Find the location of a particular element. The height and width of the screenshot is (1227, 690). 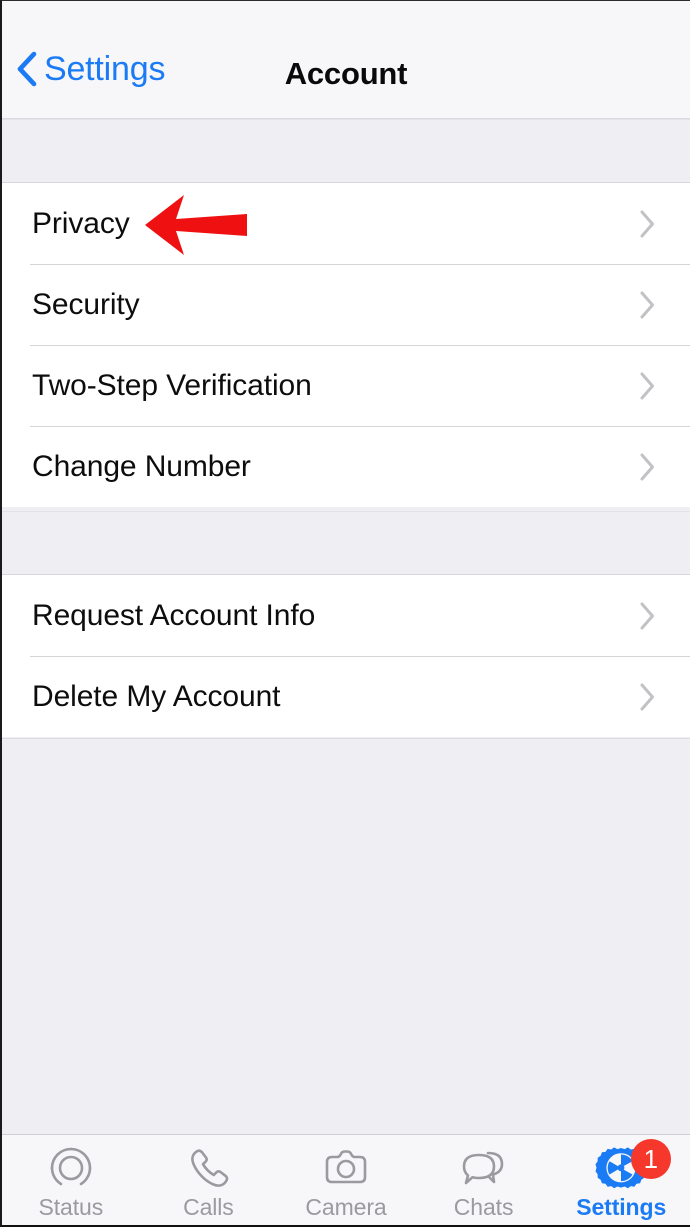

tab-chats: Chats is located at coordinates (484, 1180).